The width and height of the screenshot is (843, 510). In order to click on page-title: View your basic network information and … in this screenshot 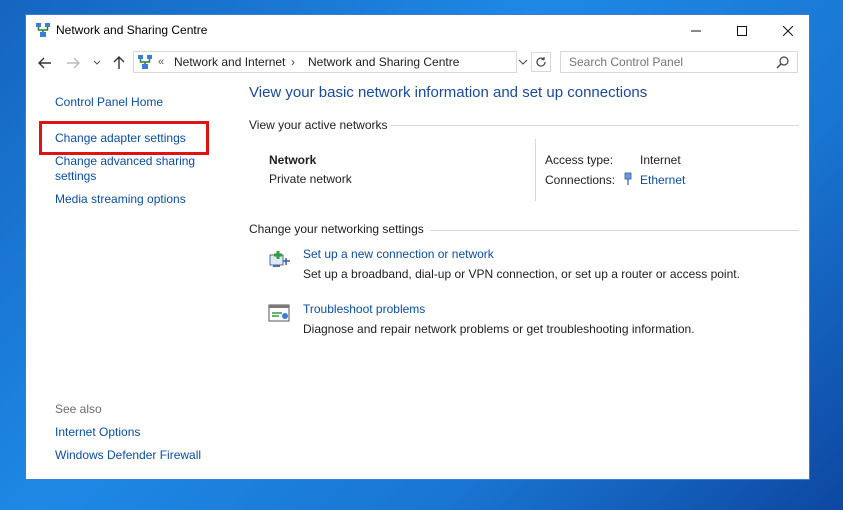, I will do `click(448, 92)`.